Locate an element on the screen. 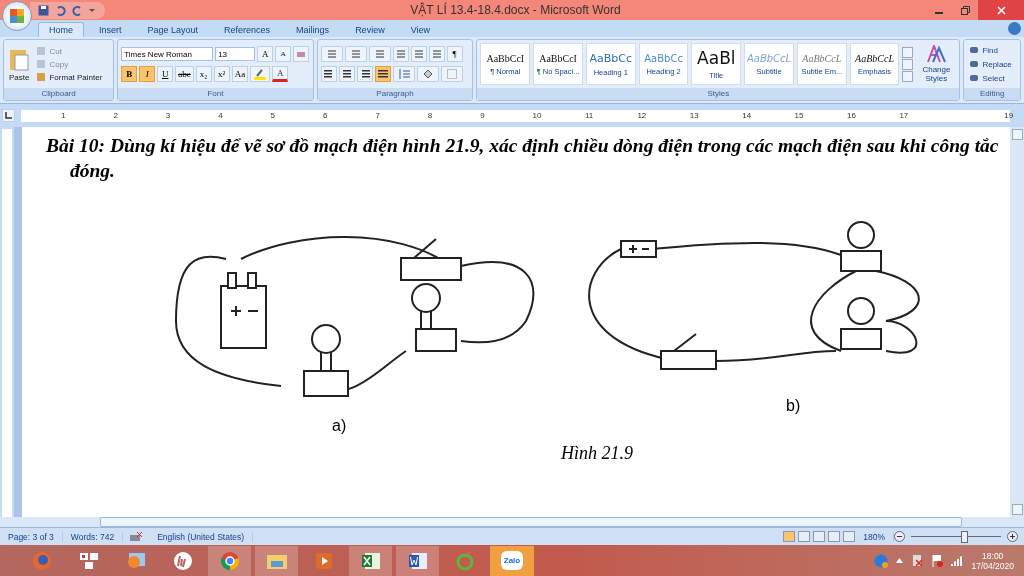 The image size is (1024, 576). style-sample: AaBbCcI is located at coordinates (558, 58).